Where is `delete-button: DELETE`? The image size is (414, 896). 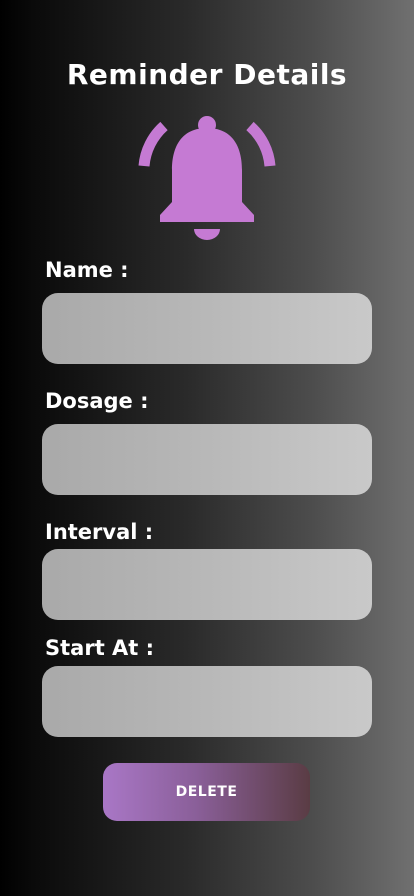 delete-button: DELETE is located at coordinates (206, 792).